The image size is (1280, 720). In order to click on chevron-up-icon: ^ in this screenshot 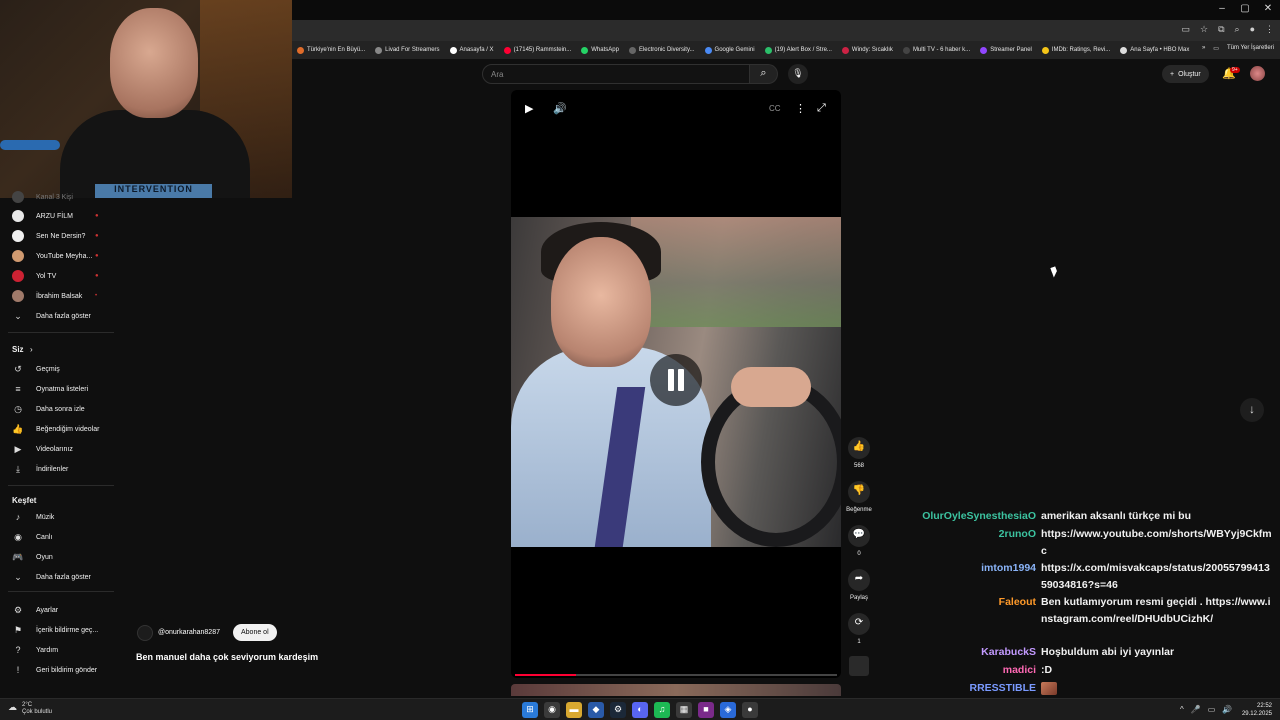, I will do `click(1182, 709)`.